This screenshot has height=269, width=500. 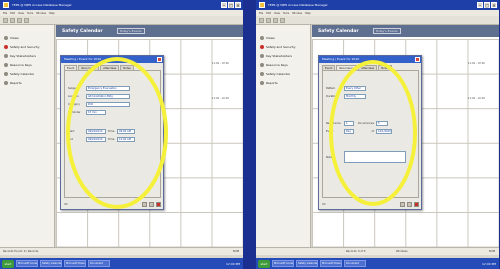 I want to click on category-select: Drill, so click(x=108, y=104).